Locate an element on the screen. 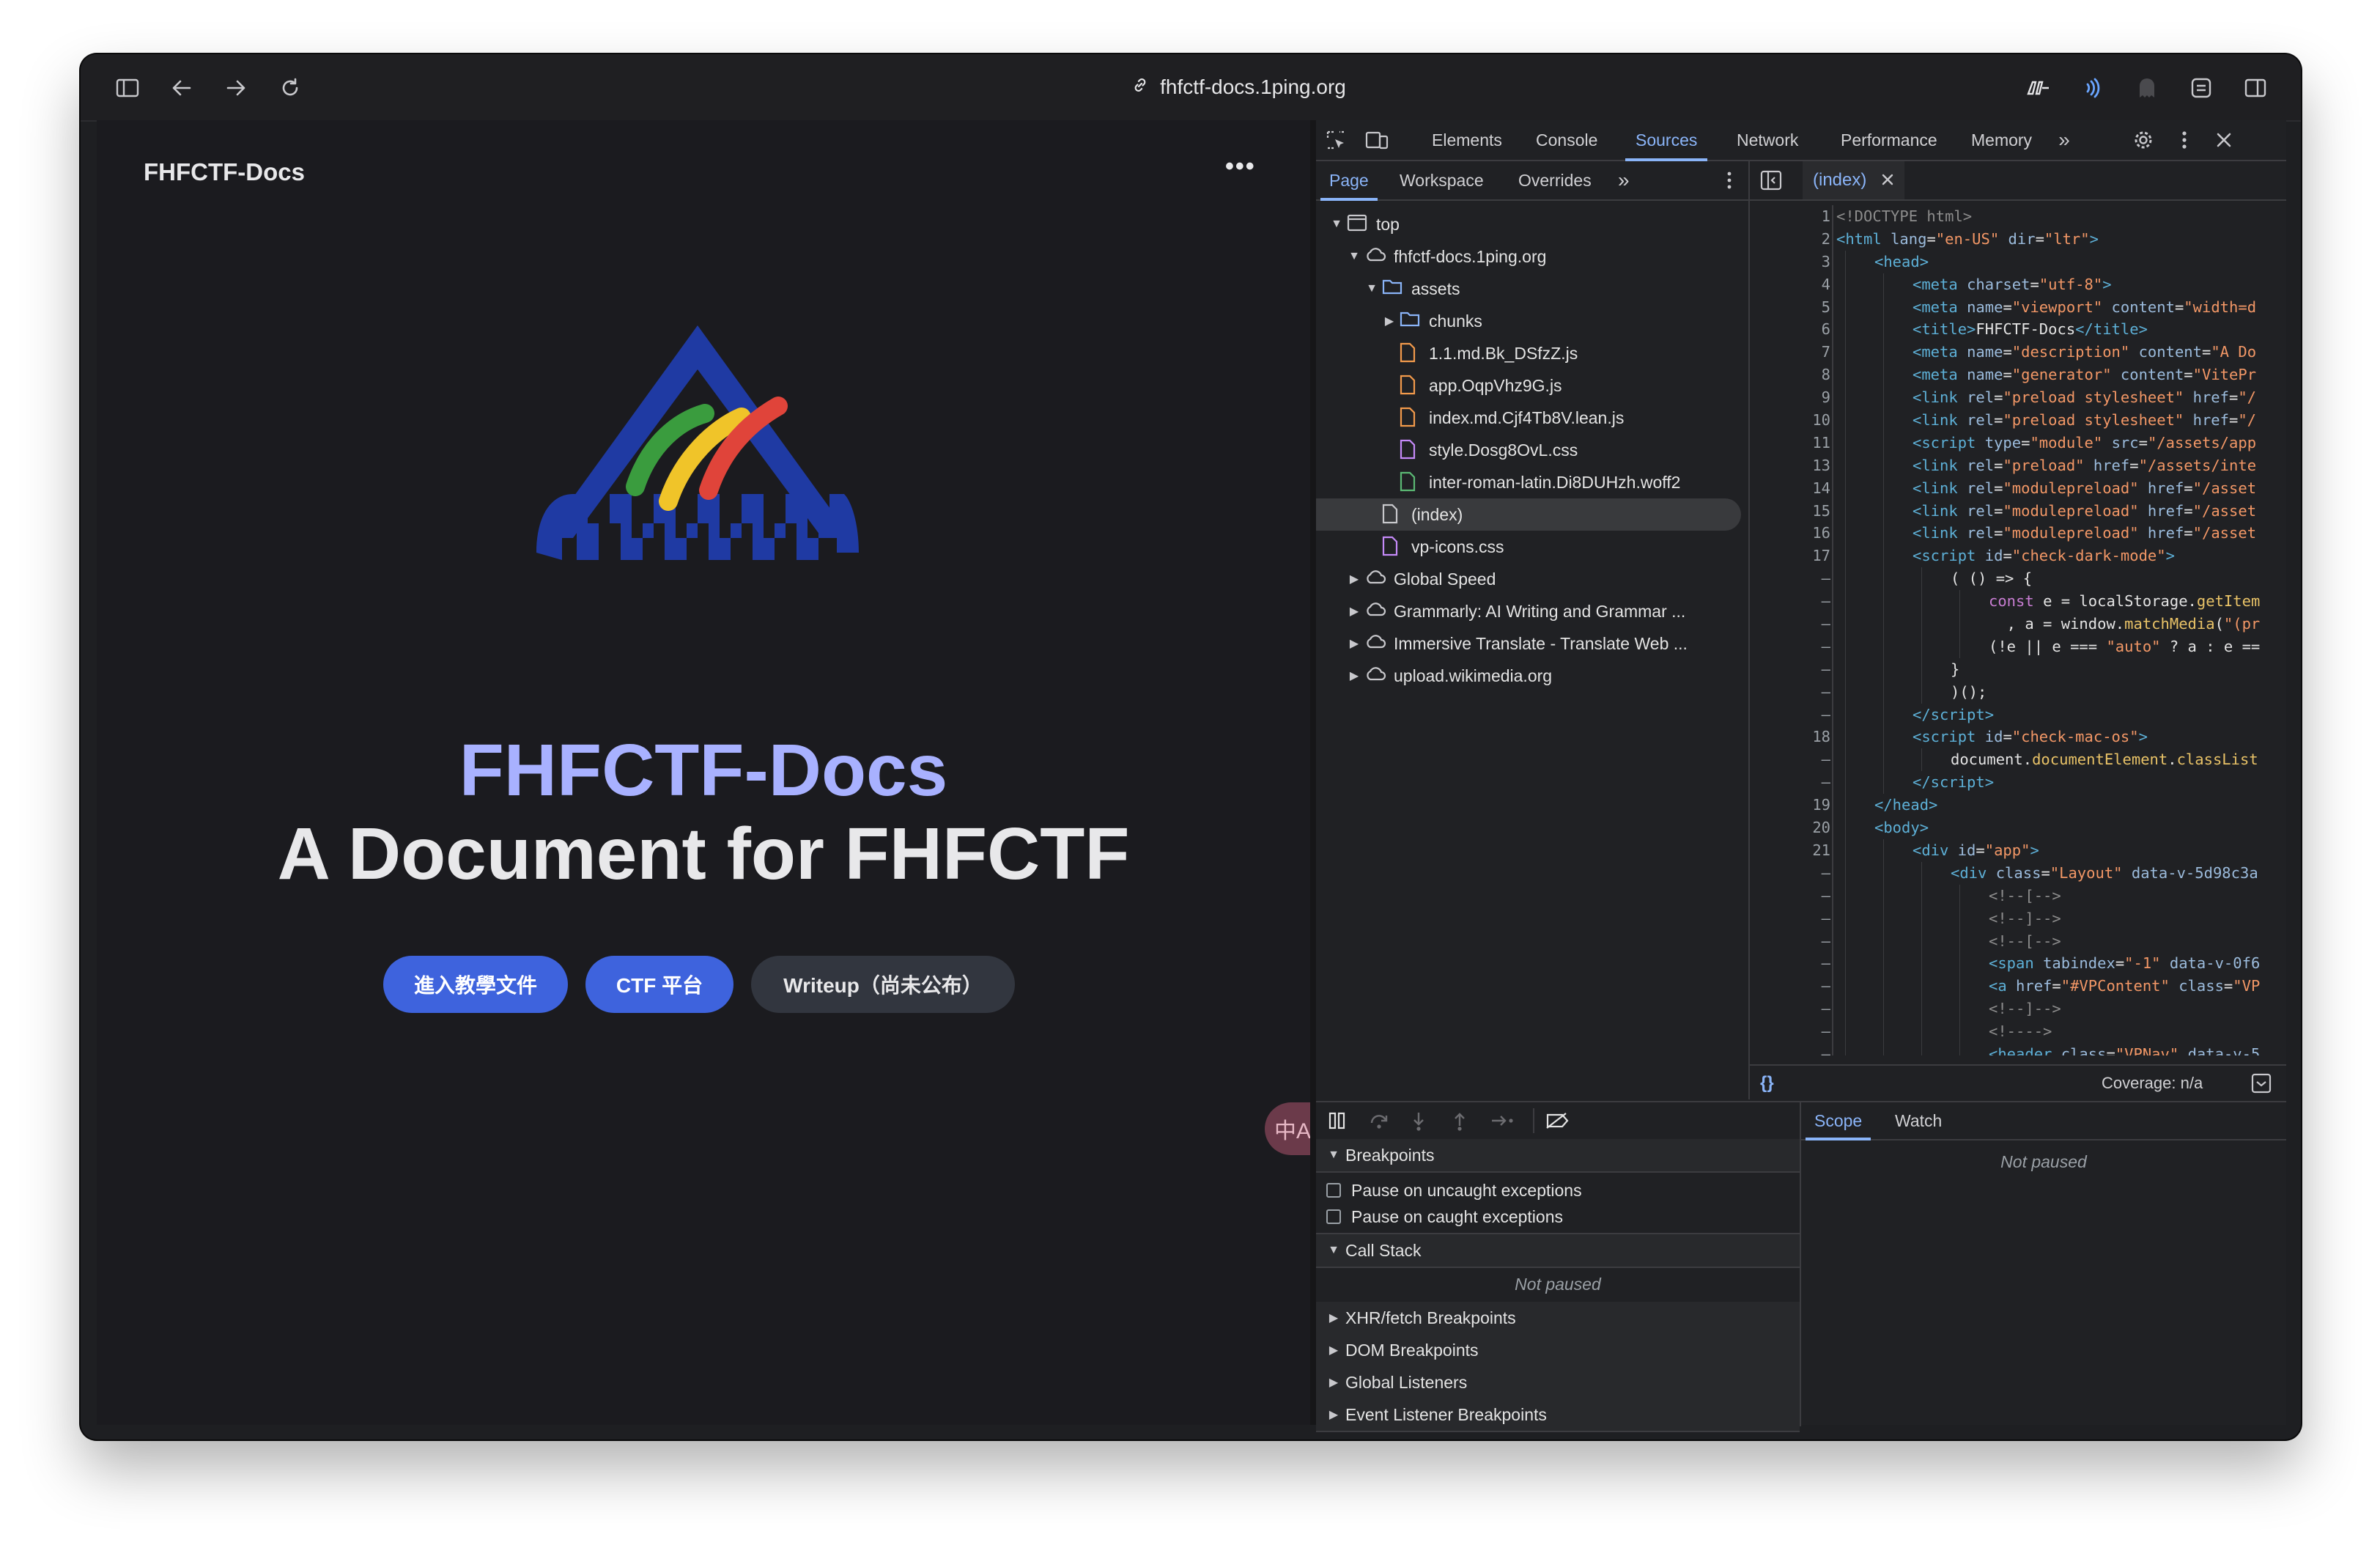 This screenshot has width=2380, height=1548. code-line: 19 </head> is located at coordinates (2018, 805).